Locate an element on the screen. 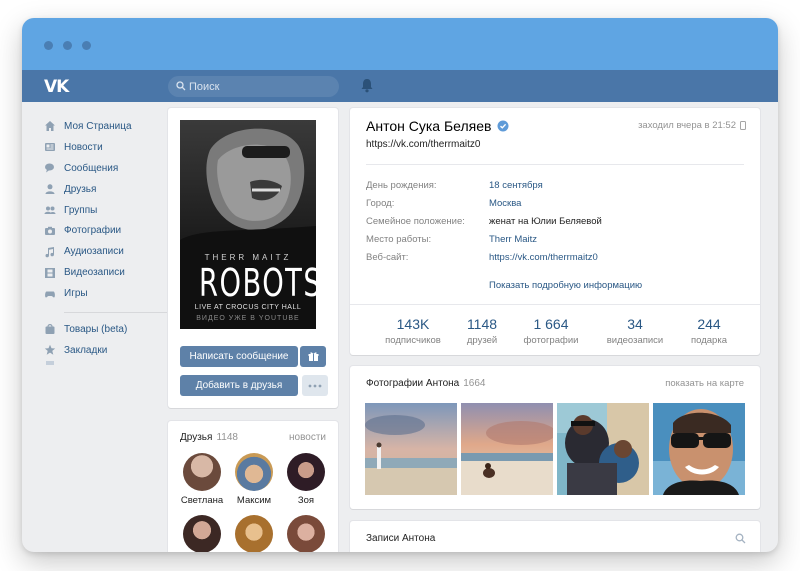 This screenshot has width=800, height=571. photos-card: Фотографии Антона 1664 показать на карте is located at coordinates (555, 437).